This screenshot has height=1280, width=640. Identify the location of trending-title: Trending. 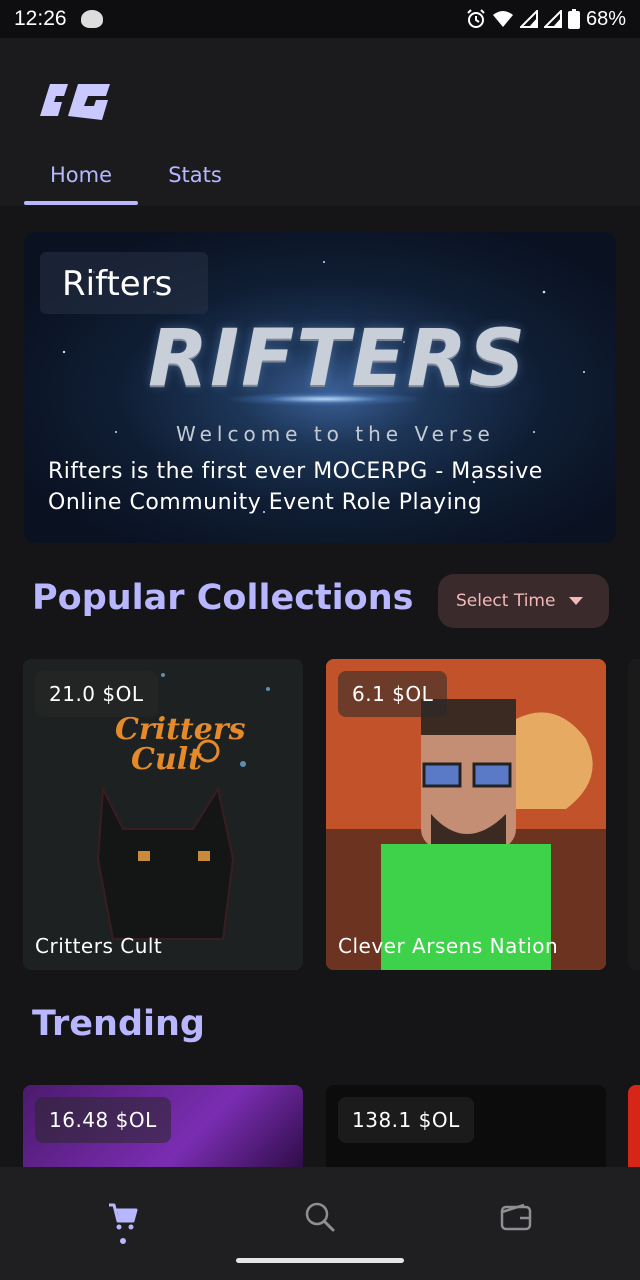
(118, 1024).